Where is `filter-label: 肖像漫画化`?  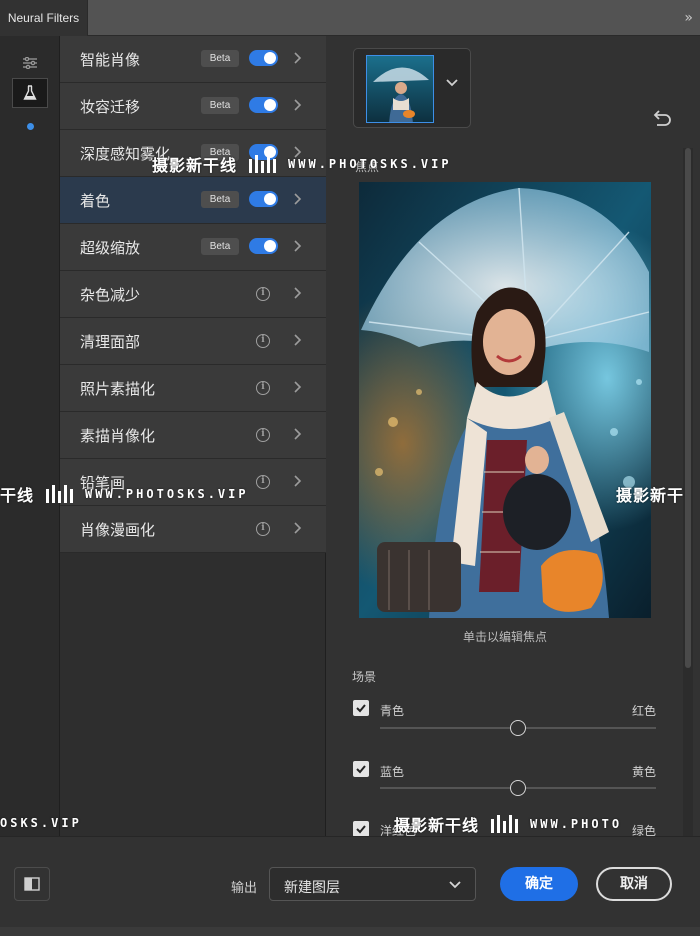 filter-label: 肖像漫画化 is located at coordinates (118, 530).